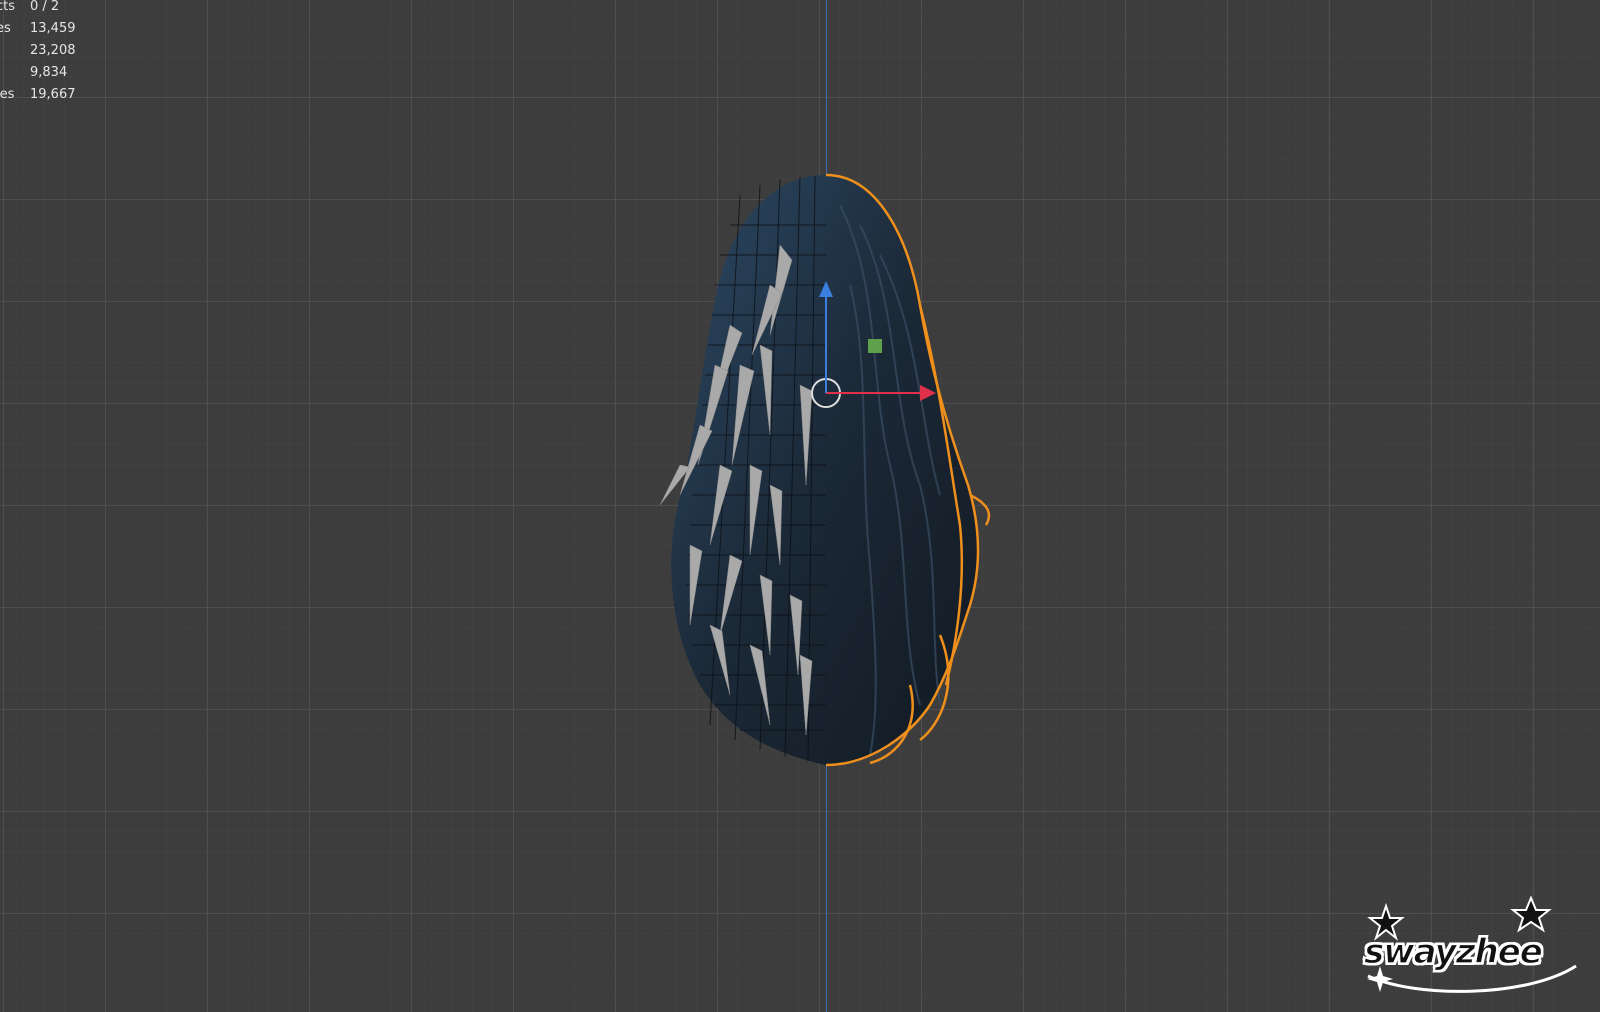 This screenshot has height=1012, width=1600. I want to click on watermark-logo: swayzhee, so click(1472, 947).